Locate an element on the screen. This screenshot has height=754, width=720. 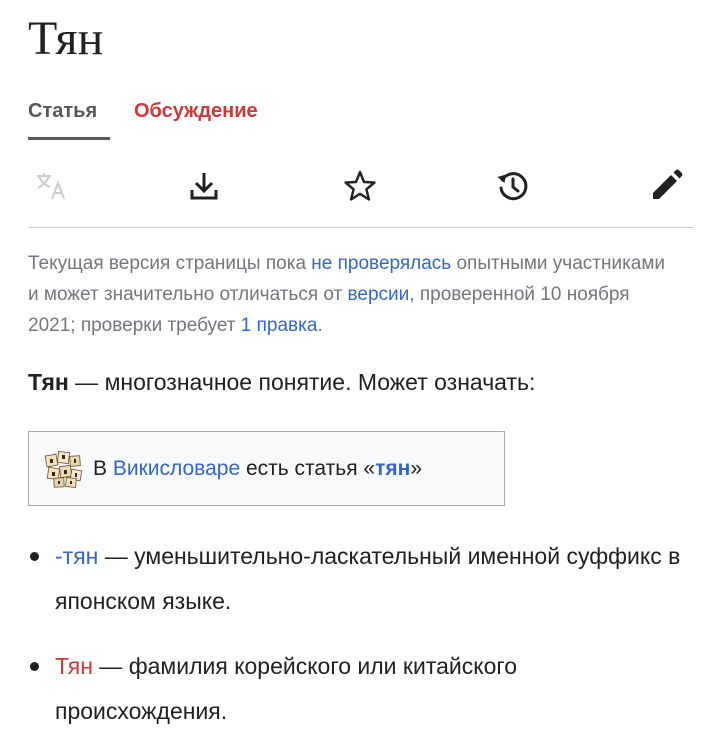
star-icon is located at coordinates (360, 186).